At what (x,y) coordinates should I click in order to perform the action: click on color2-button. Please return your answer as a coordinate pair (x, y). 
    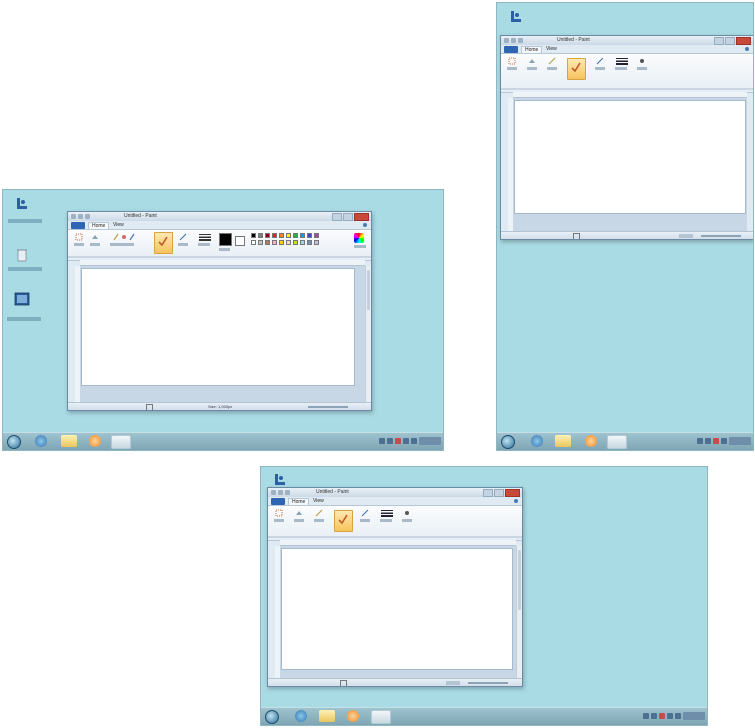
    Looking at the image, I should click on (240, 239).